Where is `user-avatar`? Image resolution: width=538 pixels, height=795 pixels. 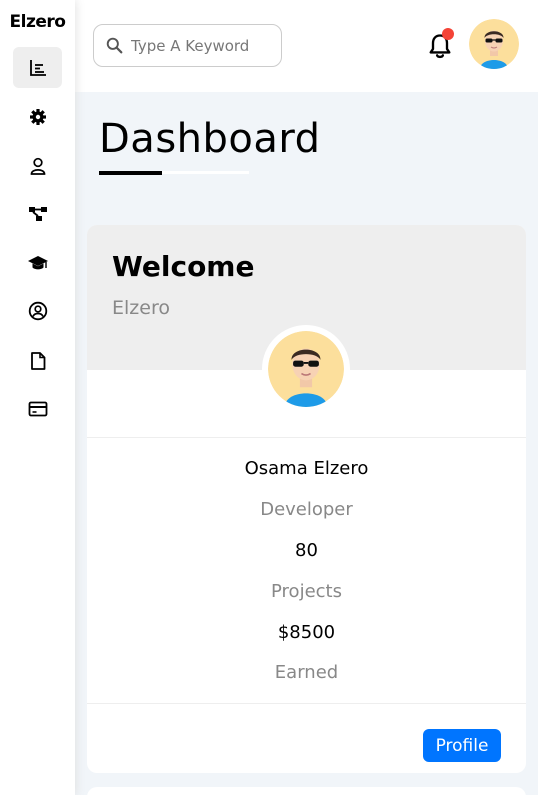
user-avatar is located at coordinates (494, 44).